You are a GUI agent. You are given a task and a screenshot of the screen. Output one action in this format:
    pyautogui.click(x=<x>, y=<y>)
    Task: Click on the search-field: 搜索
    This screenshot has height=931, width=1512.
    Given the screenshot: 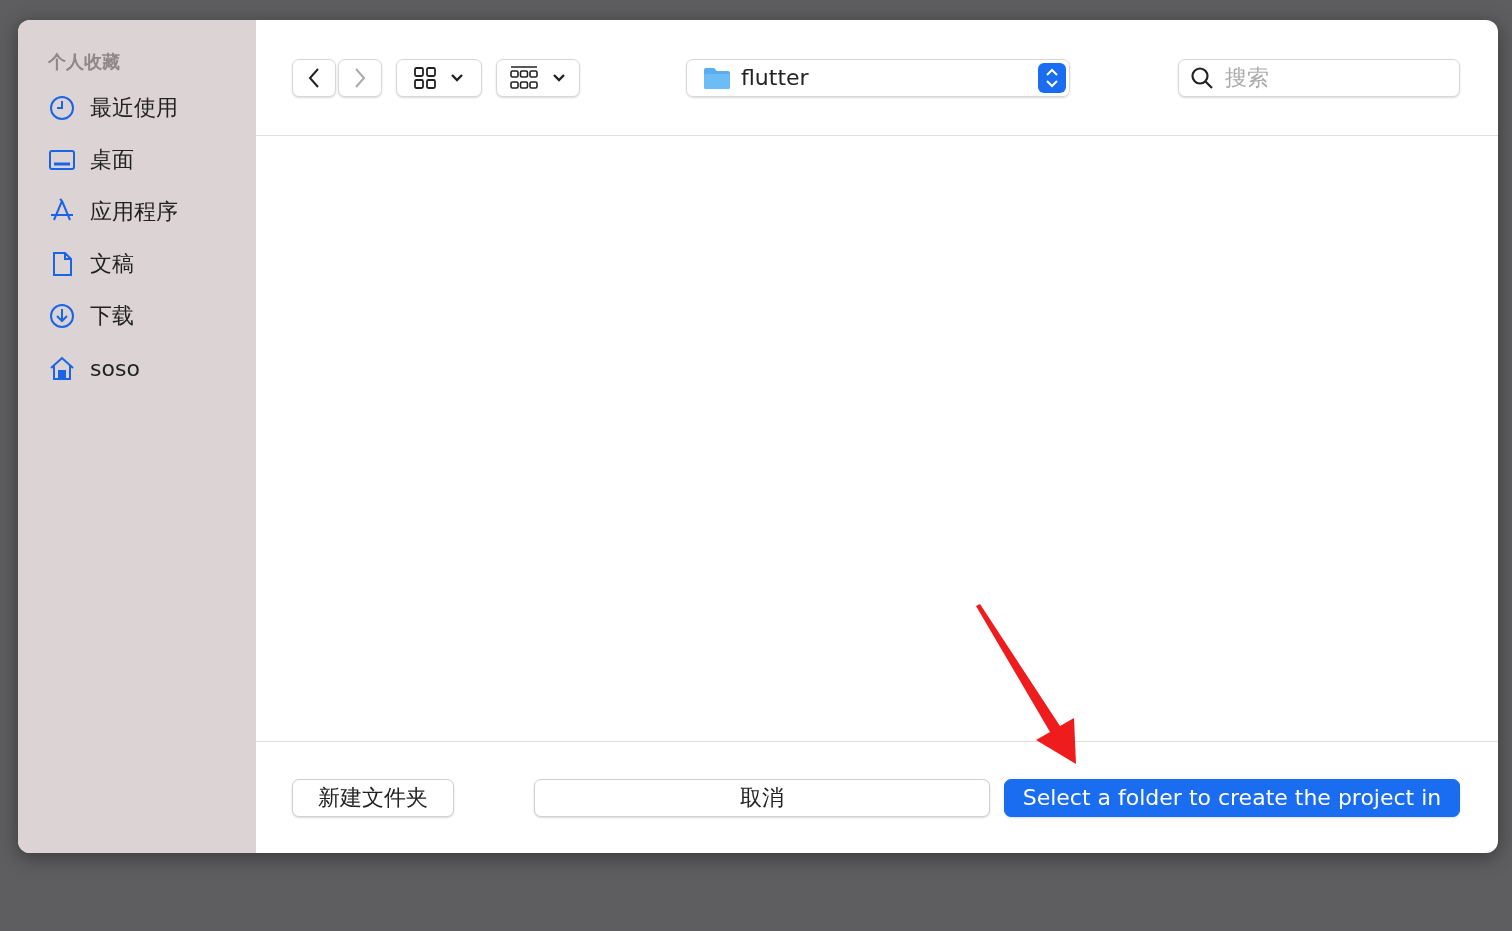 What is the action you would take?
    pyautogui.click(x=1319, y=77)
    